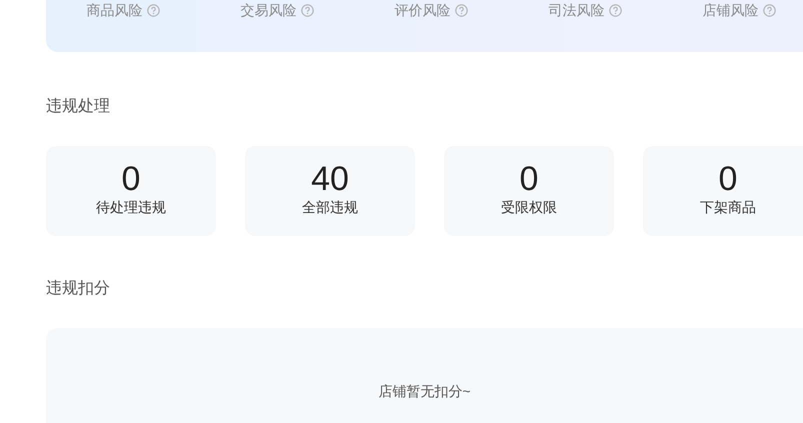 This screenshot has height=423, width=803. What do you see at coordinates (424, 391) in the screenshot?
I see `empty-message: 店铺暂无扣分~` at bounding box center [424, 391].